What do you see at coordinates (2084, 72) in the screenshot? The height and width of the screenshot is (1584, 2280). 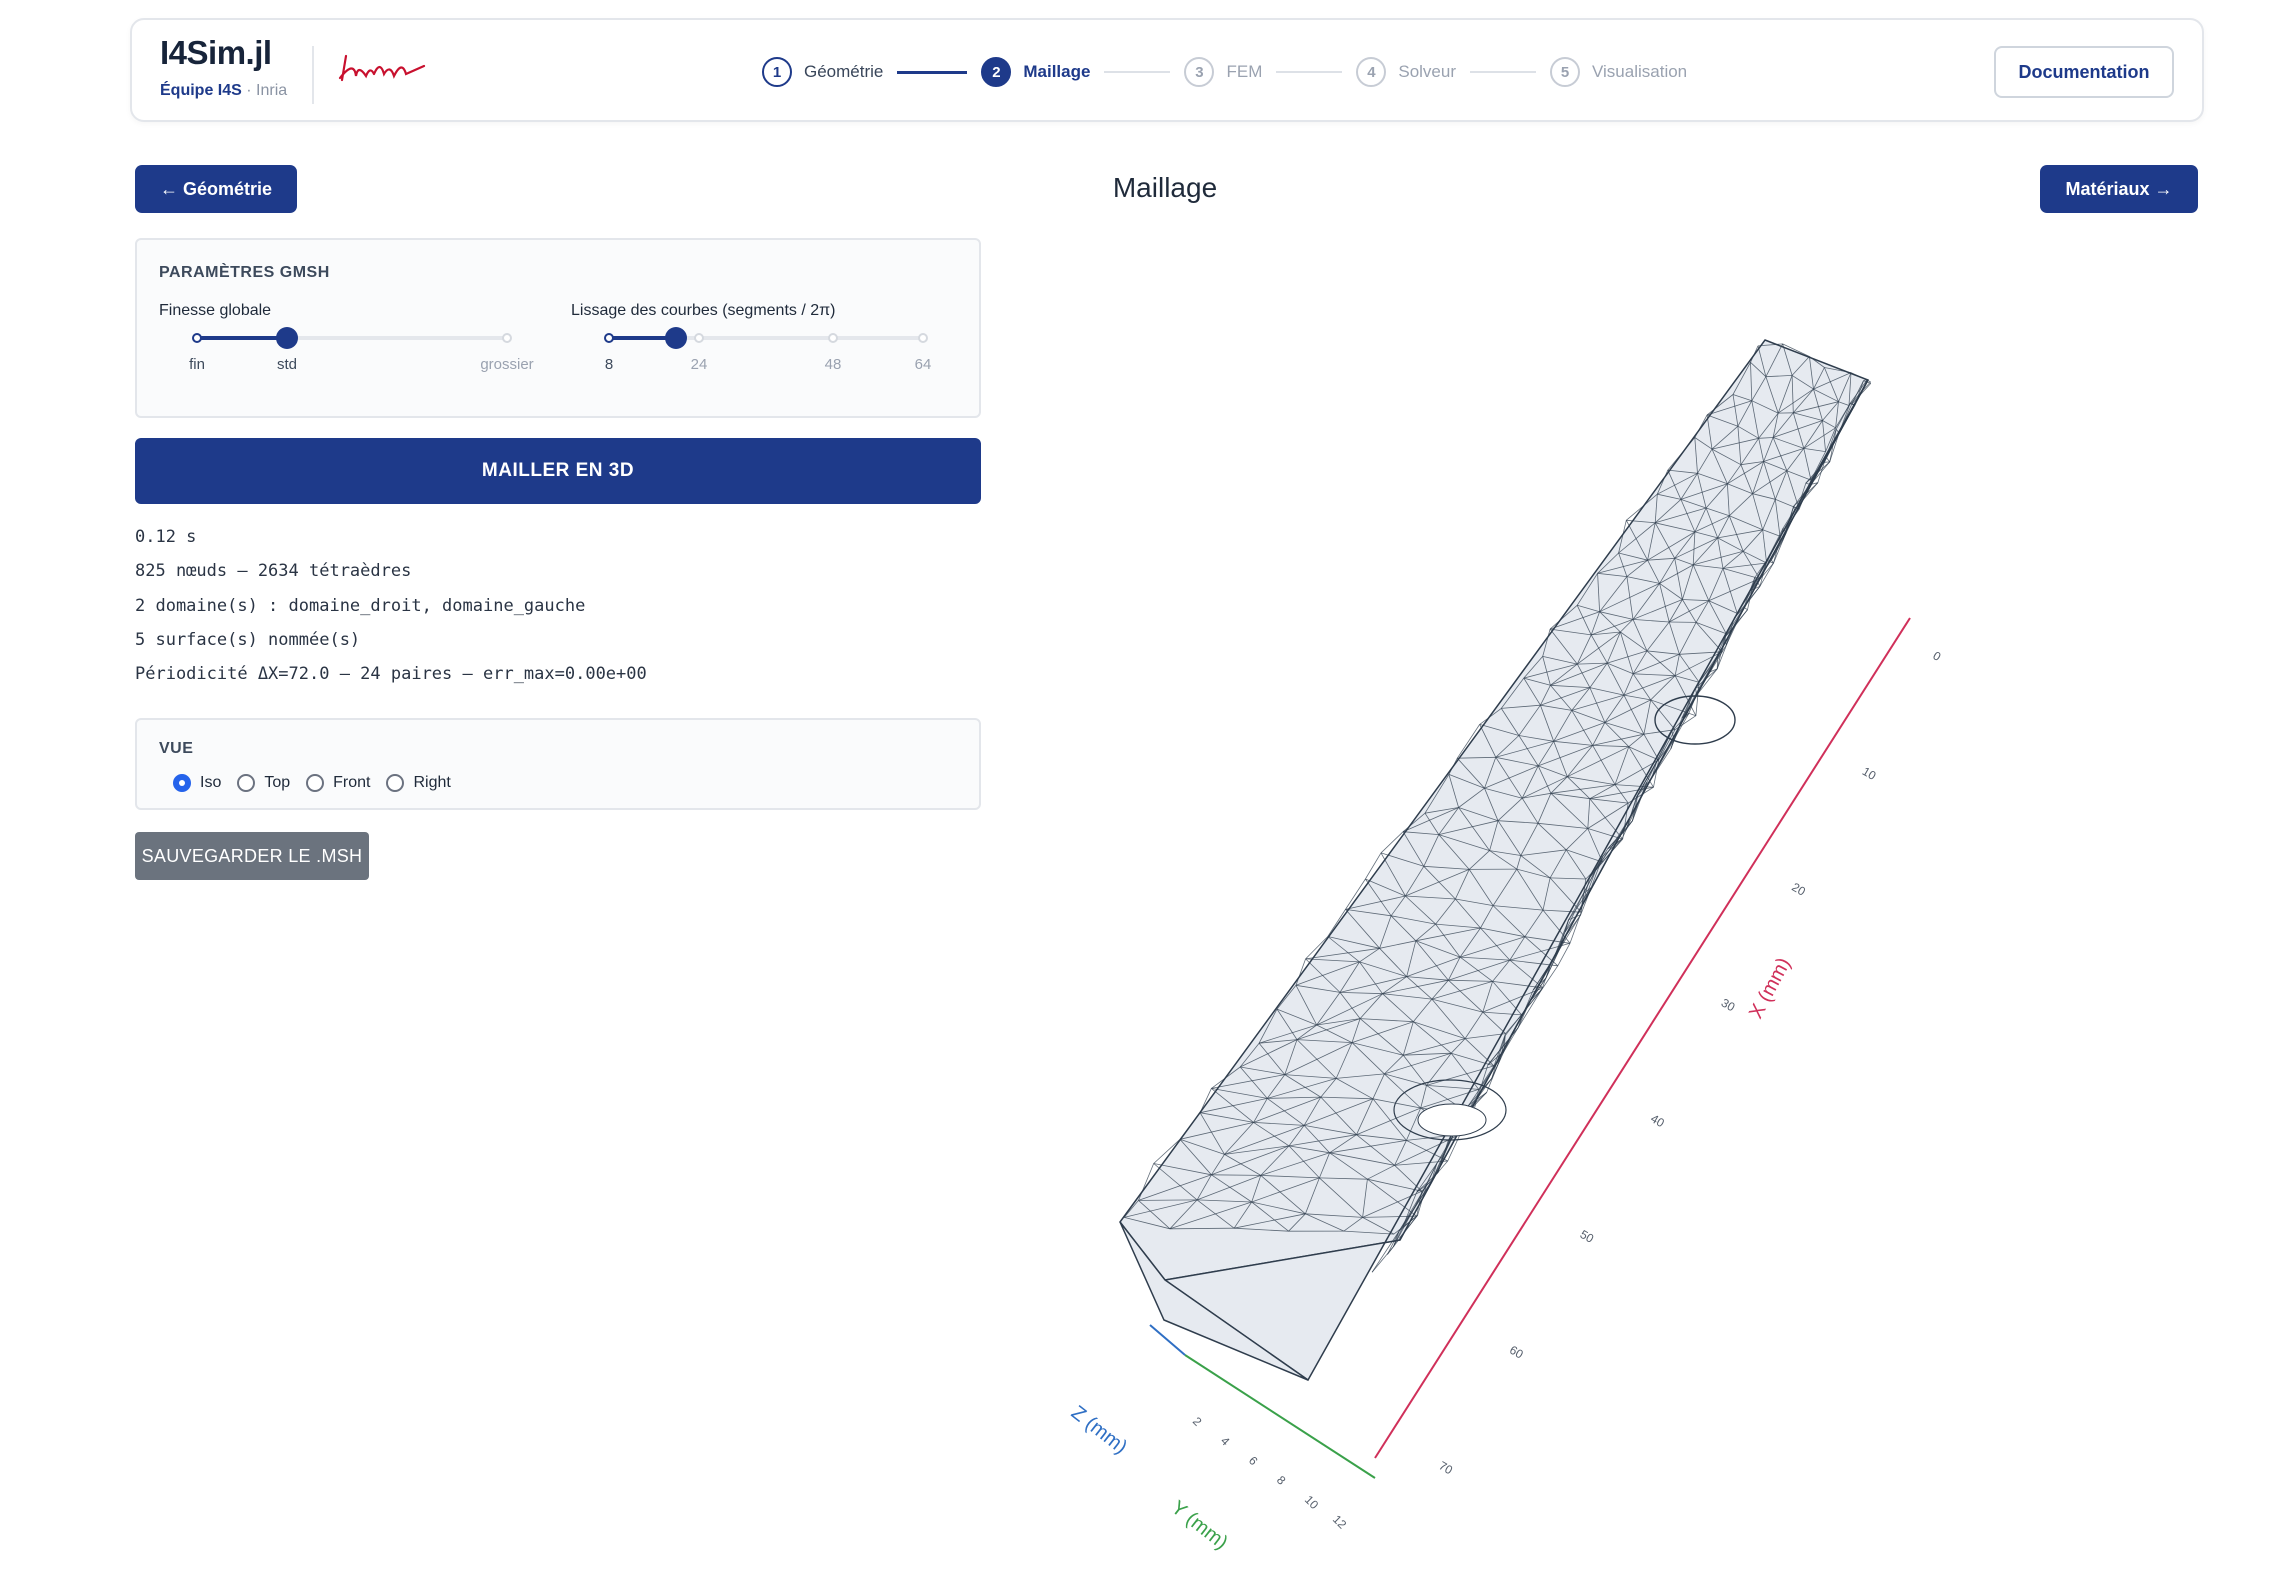 I see `documentation-button: Documentation` at bounding box center [2084, 72].